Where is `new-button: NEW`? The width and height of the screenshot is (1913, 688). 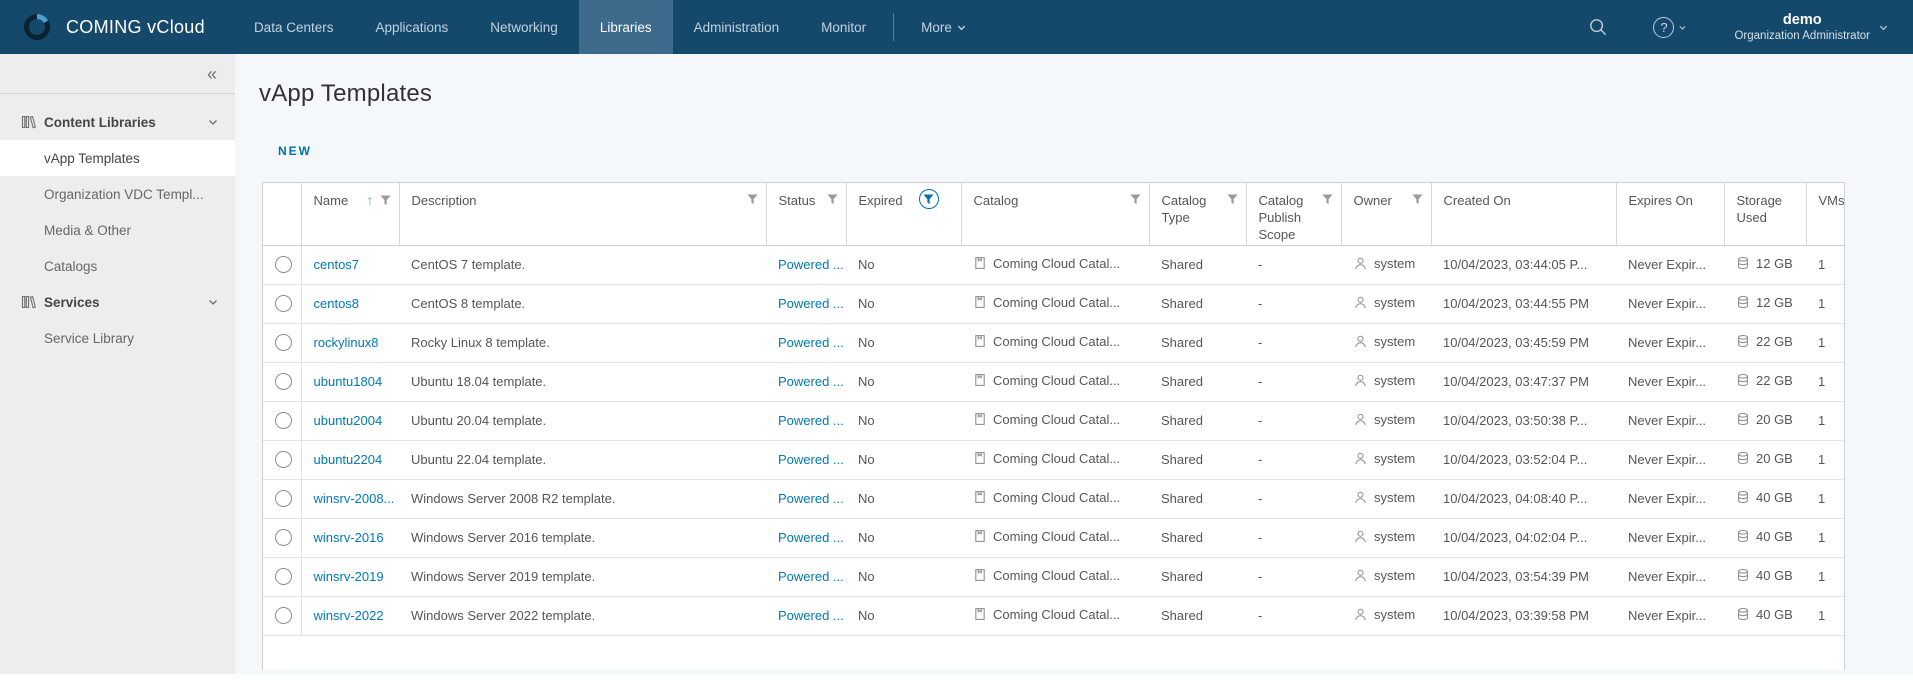 new-button: NEW is located at coordinates (295, 151).